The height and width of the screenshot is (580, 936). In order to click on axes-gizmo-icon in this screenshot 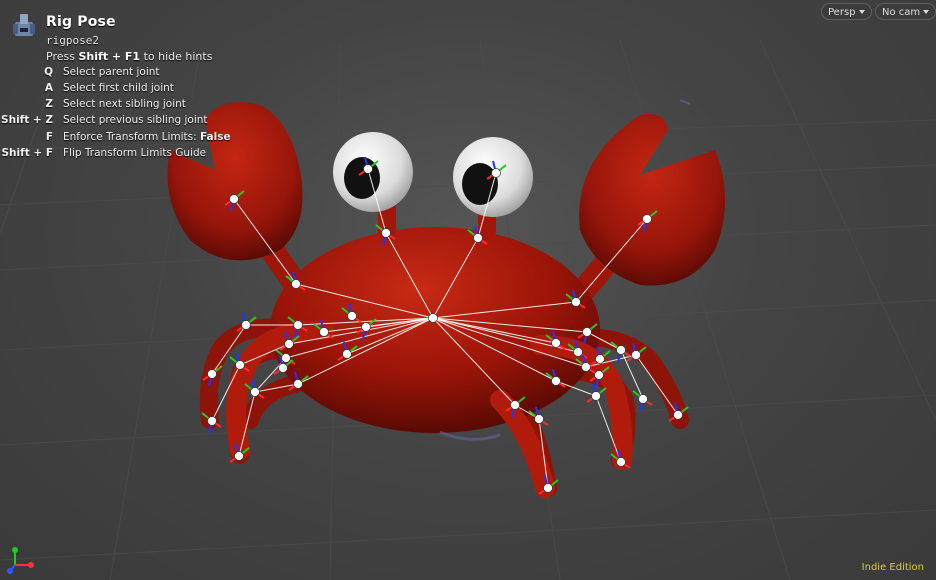, I will do `click(20, 560)`.